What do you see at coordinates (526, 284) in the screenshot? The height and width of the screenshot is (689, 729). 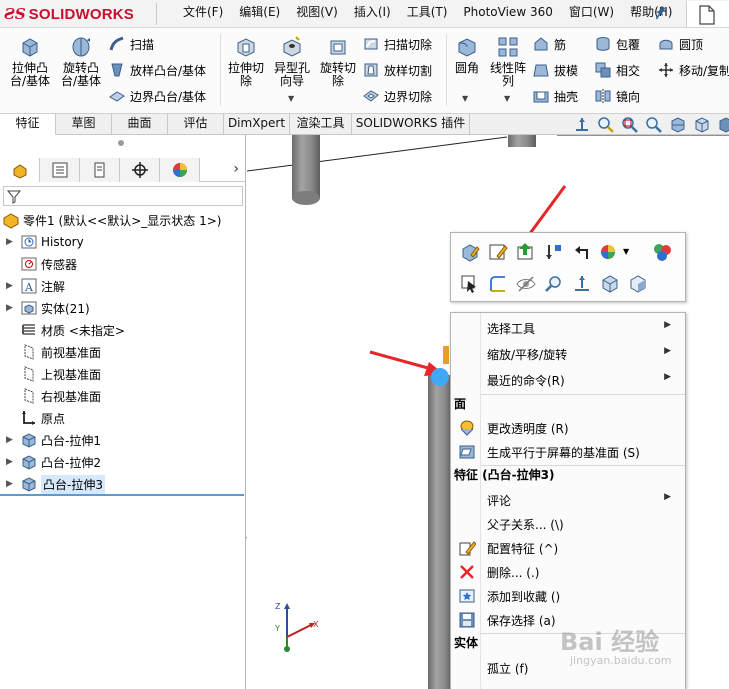 I see `hide-icon` at bounding box center [526, 284].